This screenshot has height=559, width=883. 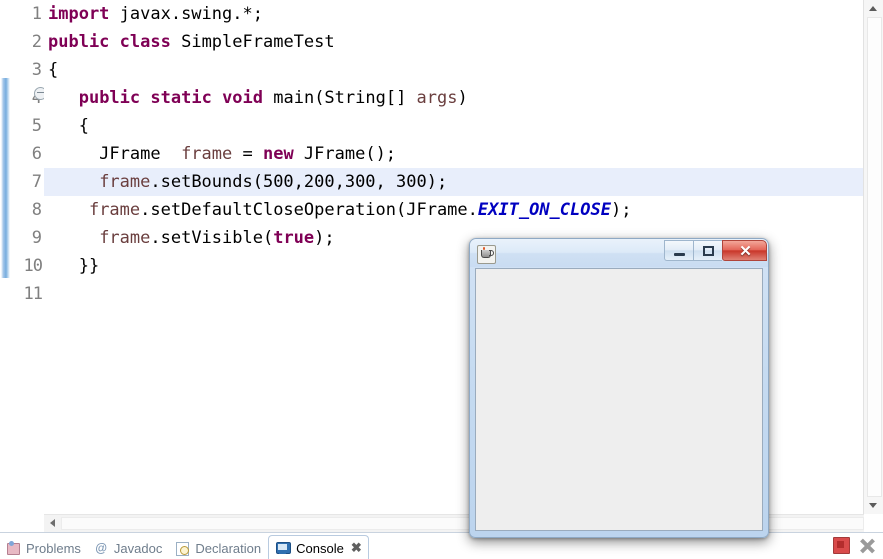 I want to click on code-token: args, so click(x=437, y=98).